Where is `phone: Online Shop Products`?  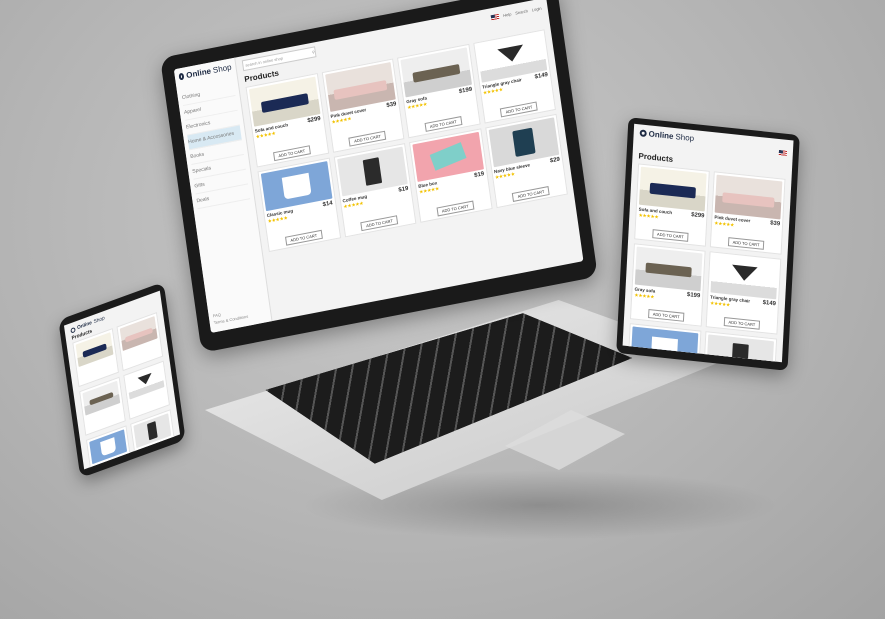
phone: Online Shop Products is located at coordinates (122, 380).